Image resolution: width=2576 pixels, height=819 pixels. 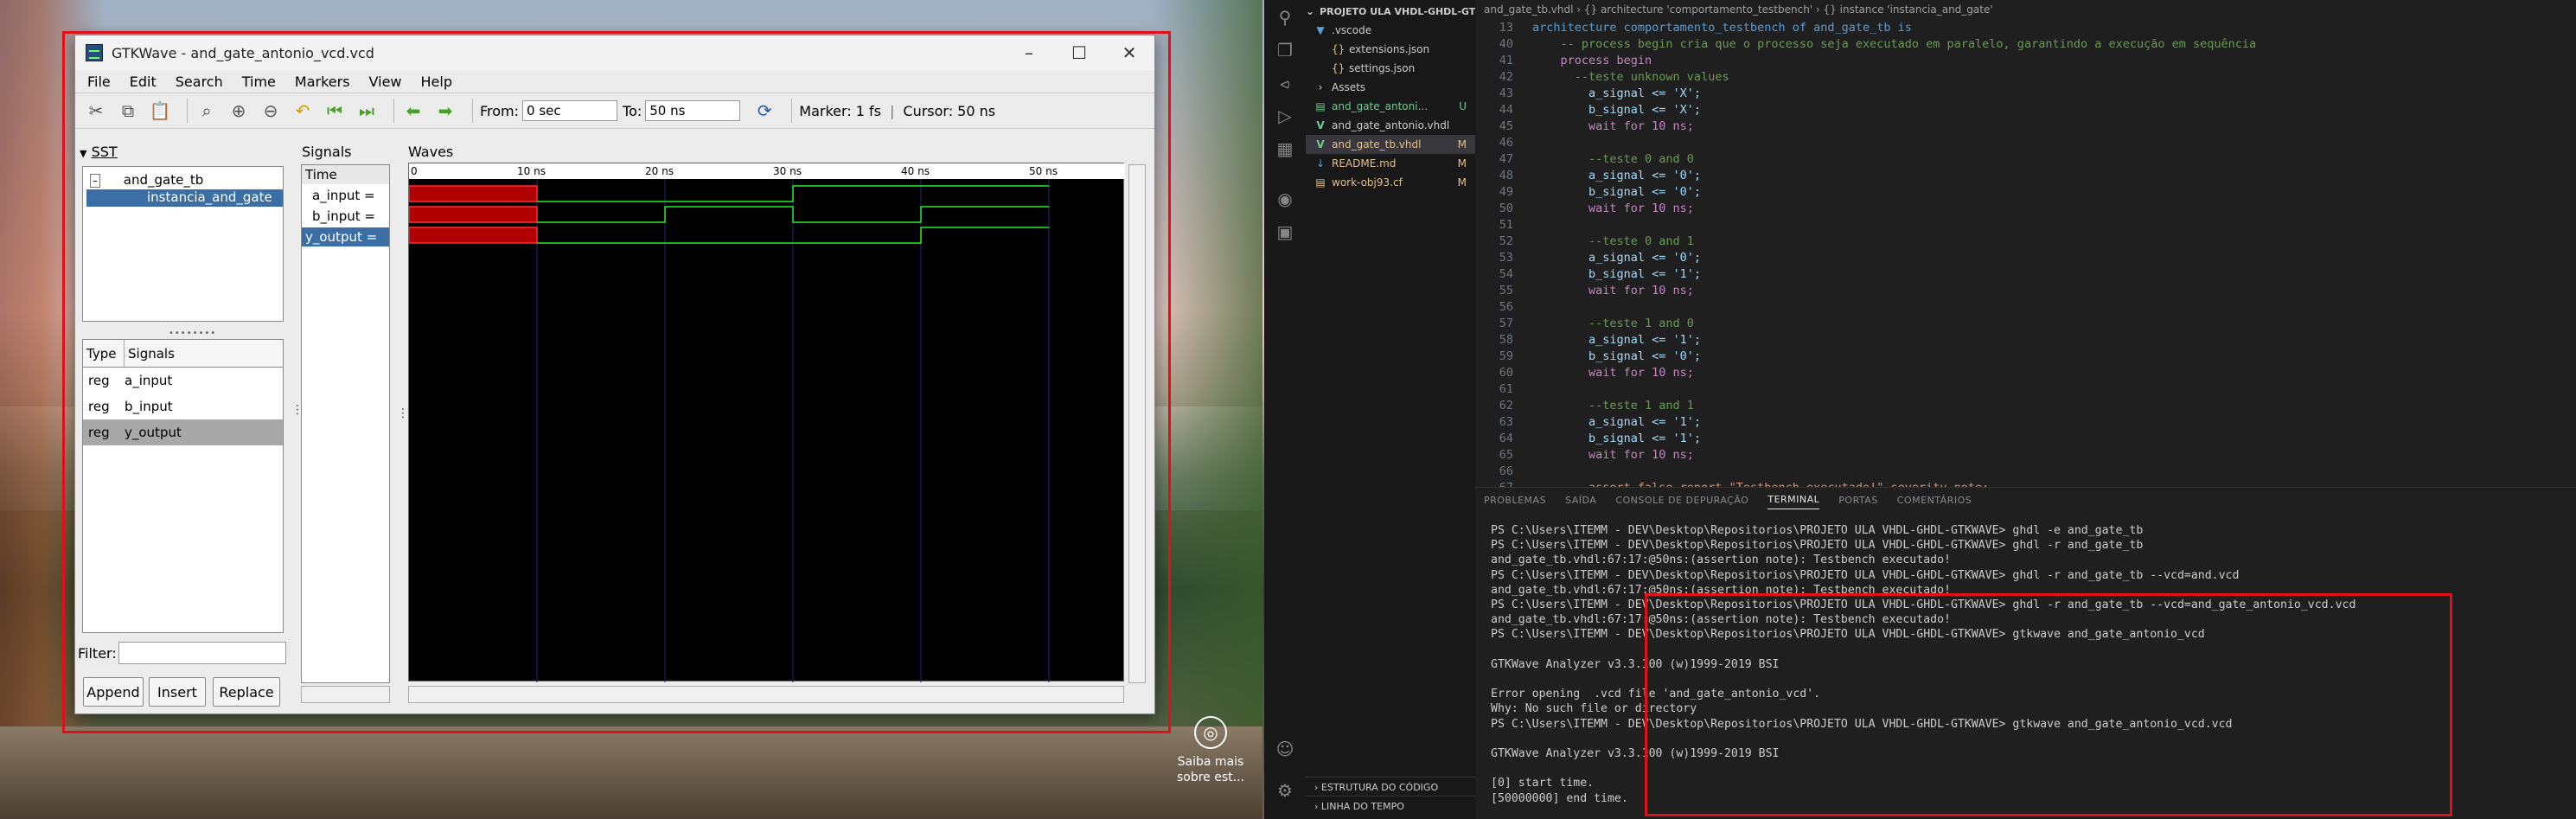 I want to click on outline-section: › ESTRUTURA DO CÓDIGO, so click(x=1391, y=787).